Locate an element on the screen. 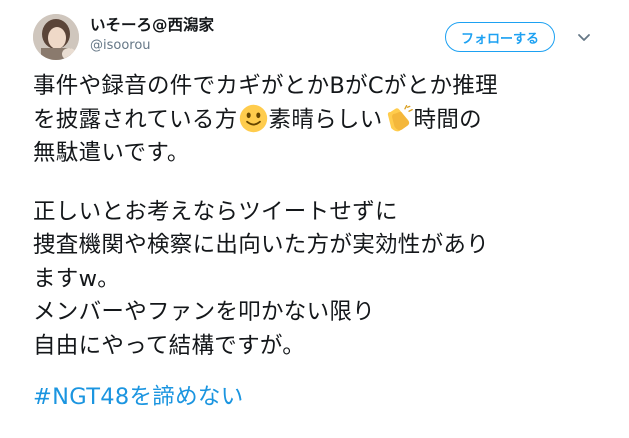 This screenshot has width=629, height=438. user-handle: @isoorou is located at coordinates (152, 46).